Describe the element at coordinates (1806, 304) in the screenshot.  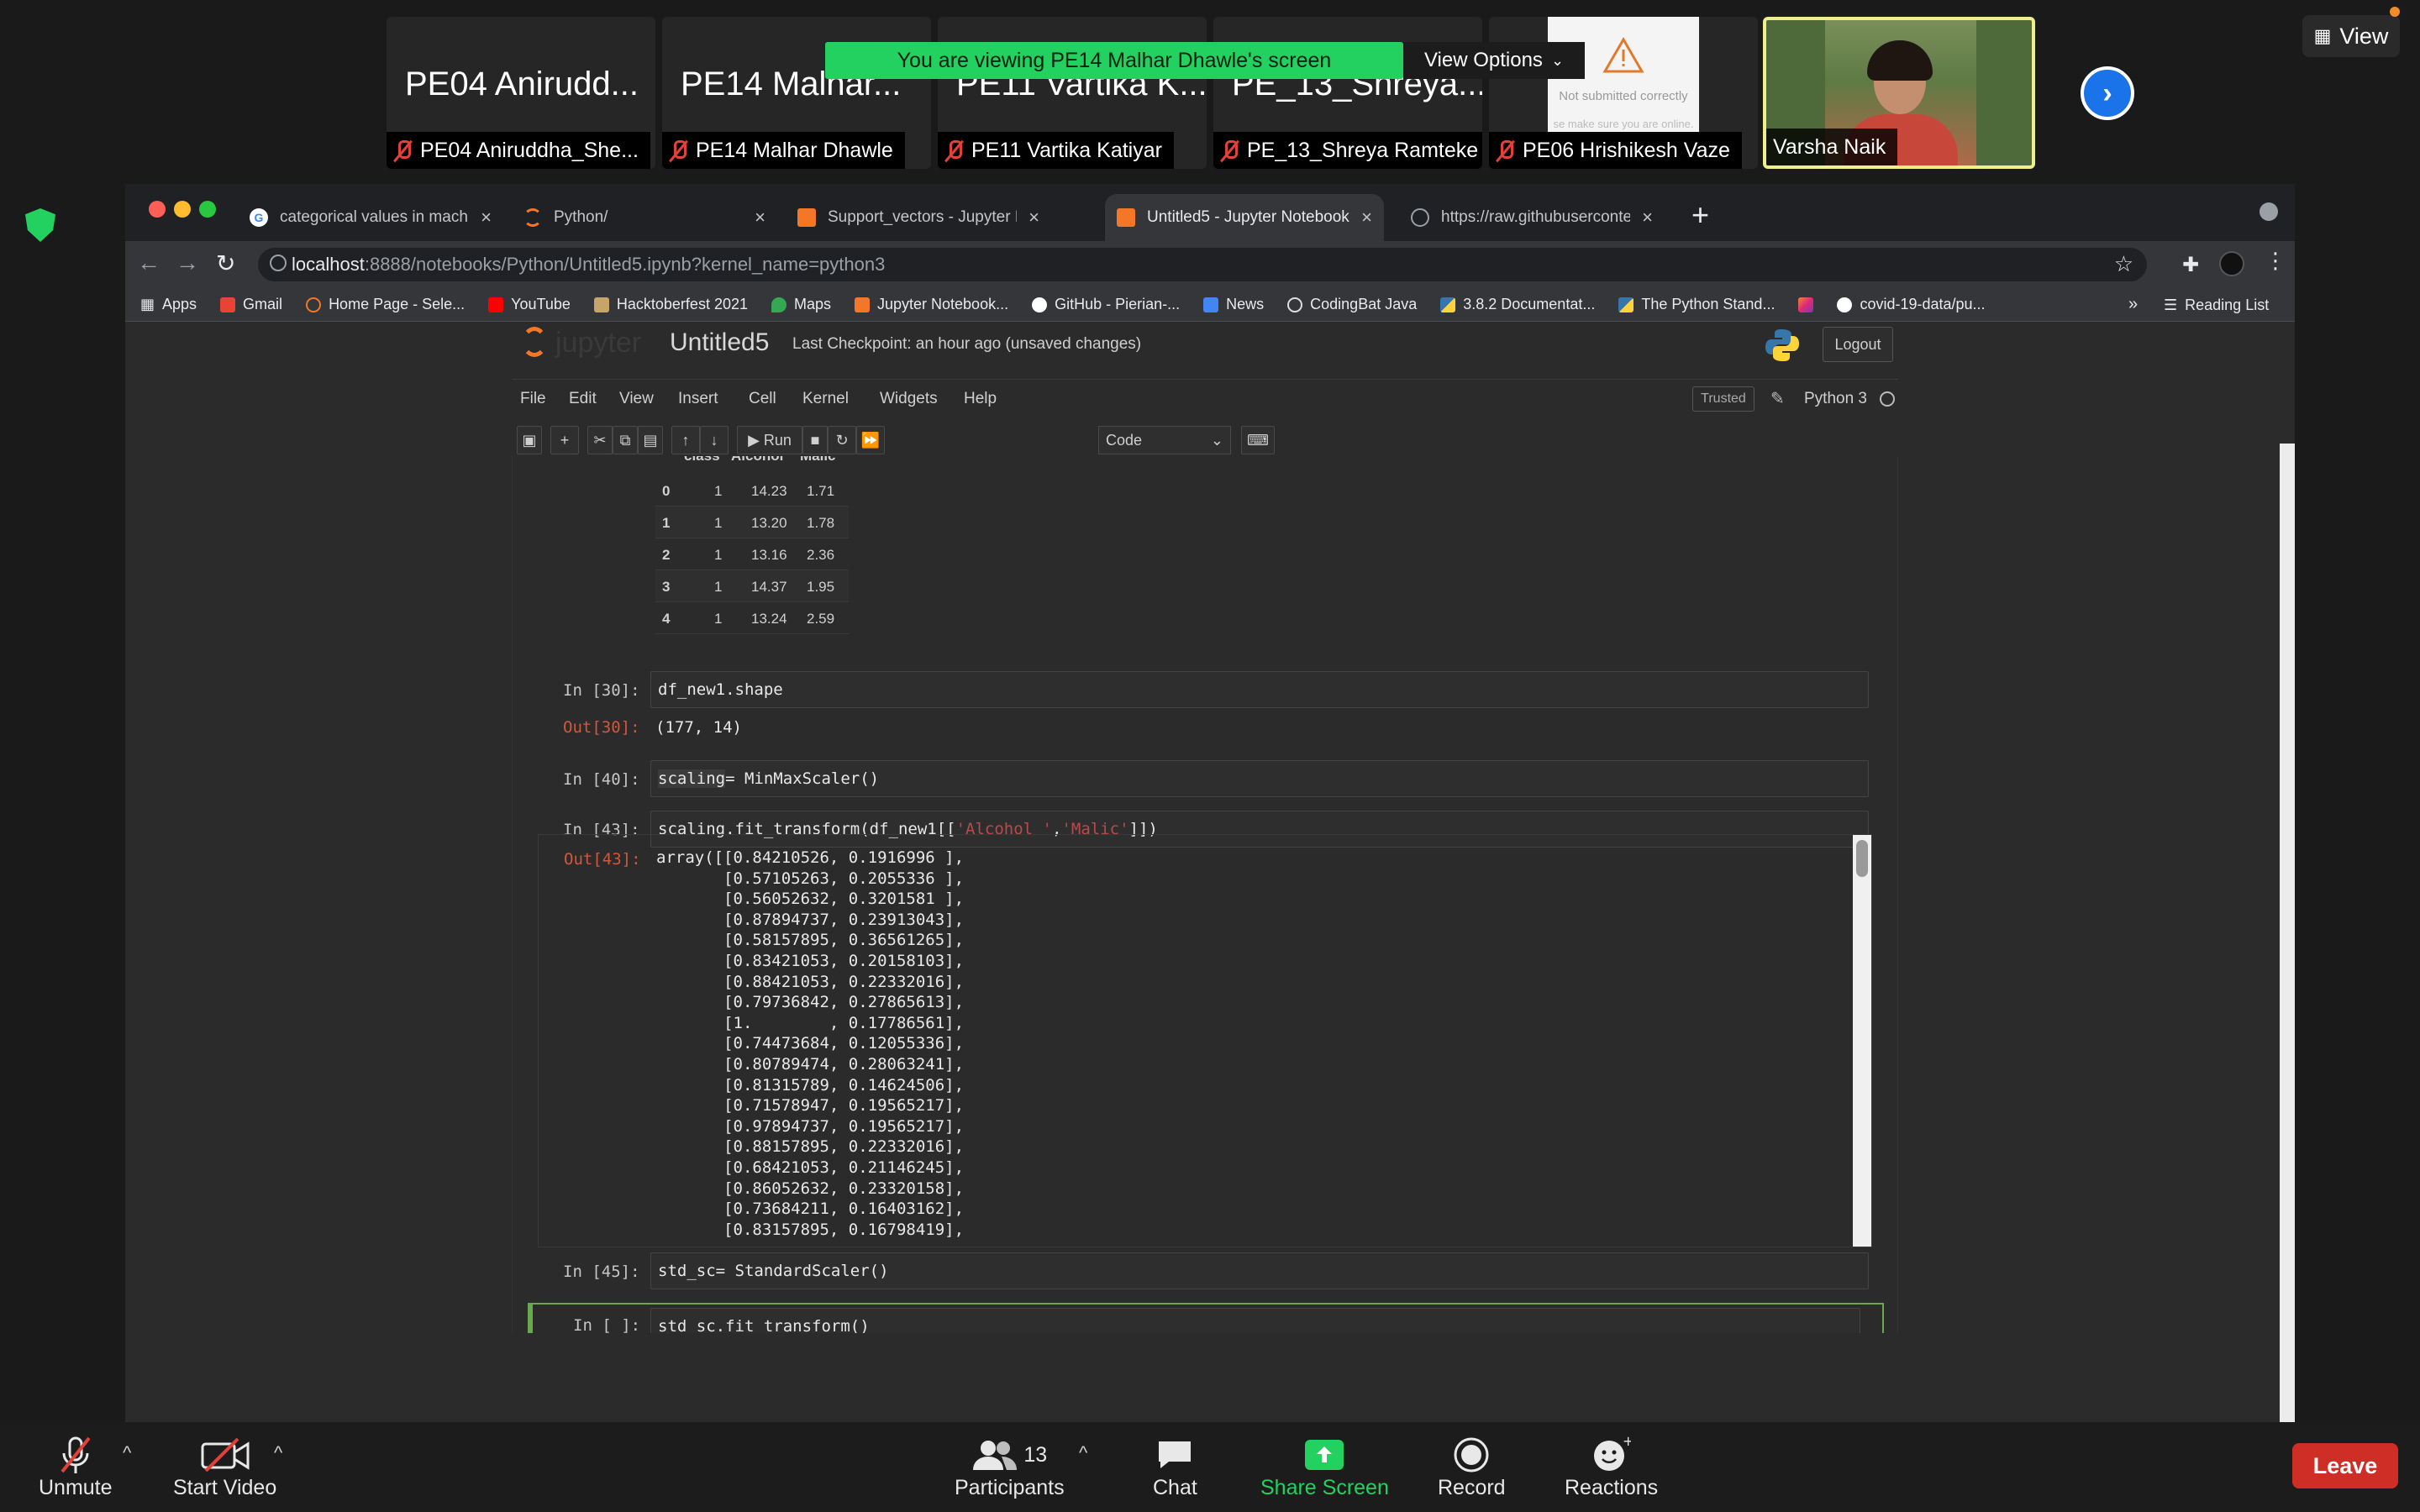
I see `bookmark-instagram` at that location.